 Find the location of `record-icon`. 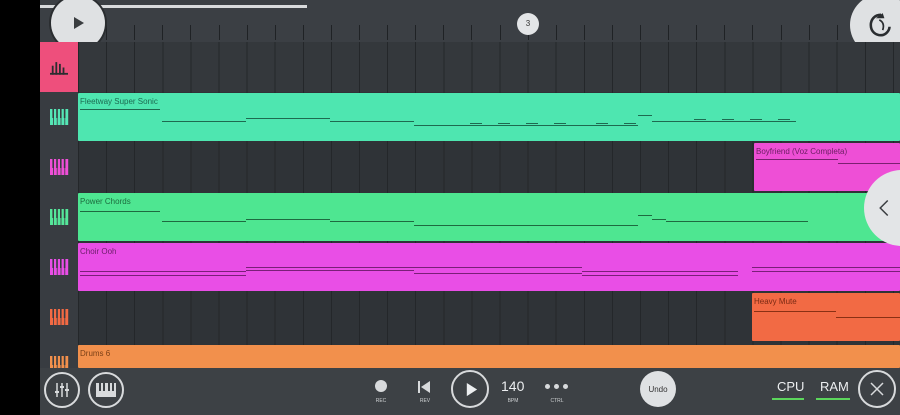

record-icon is located at coordinates (381, 386).